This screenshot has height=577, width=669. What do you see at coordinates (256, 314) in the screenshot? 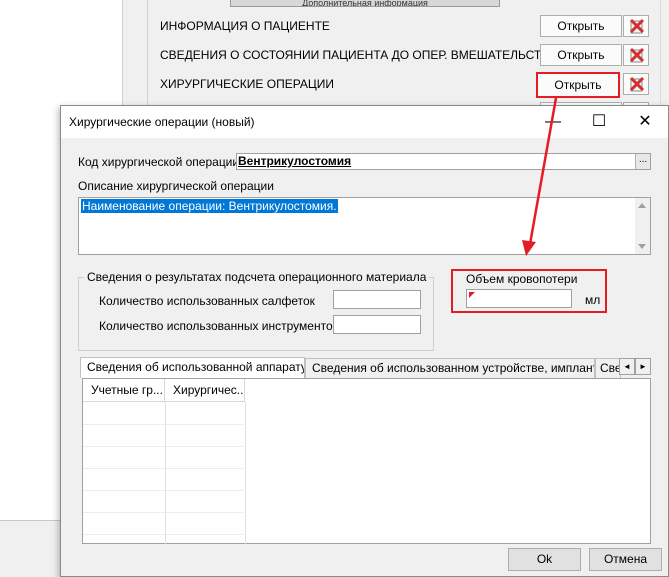
I see `material-count-group` at bounding box center [256, 314].